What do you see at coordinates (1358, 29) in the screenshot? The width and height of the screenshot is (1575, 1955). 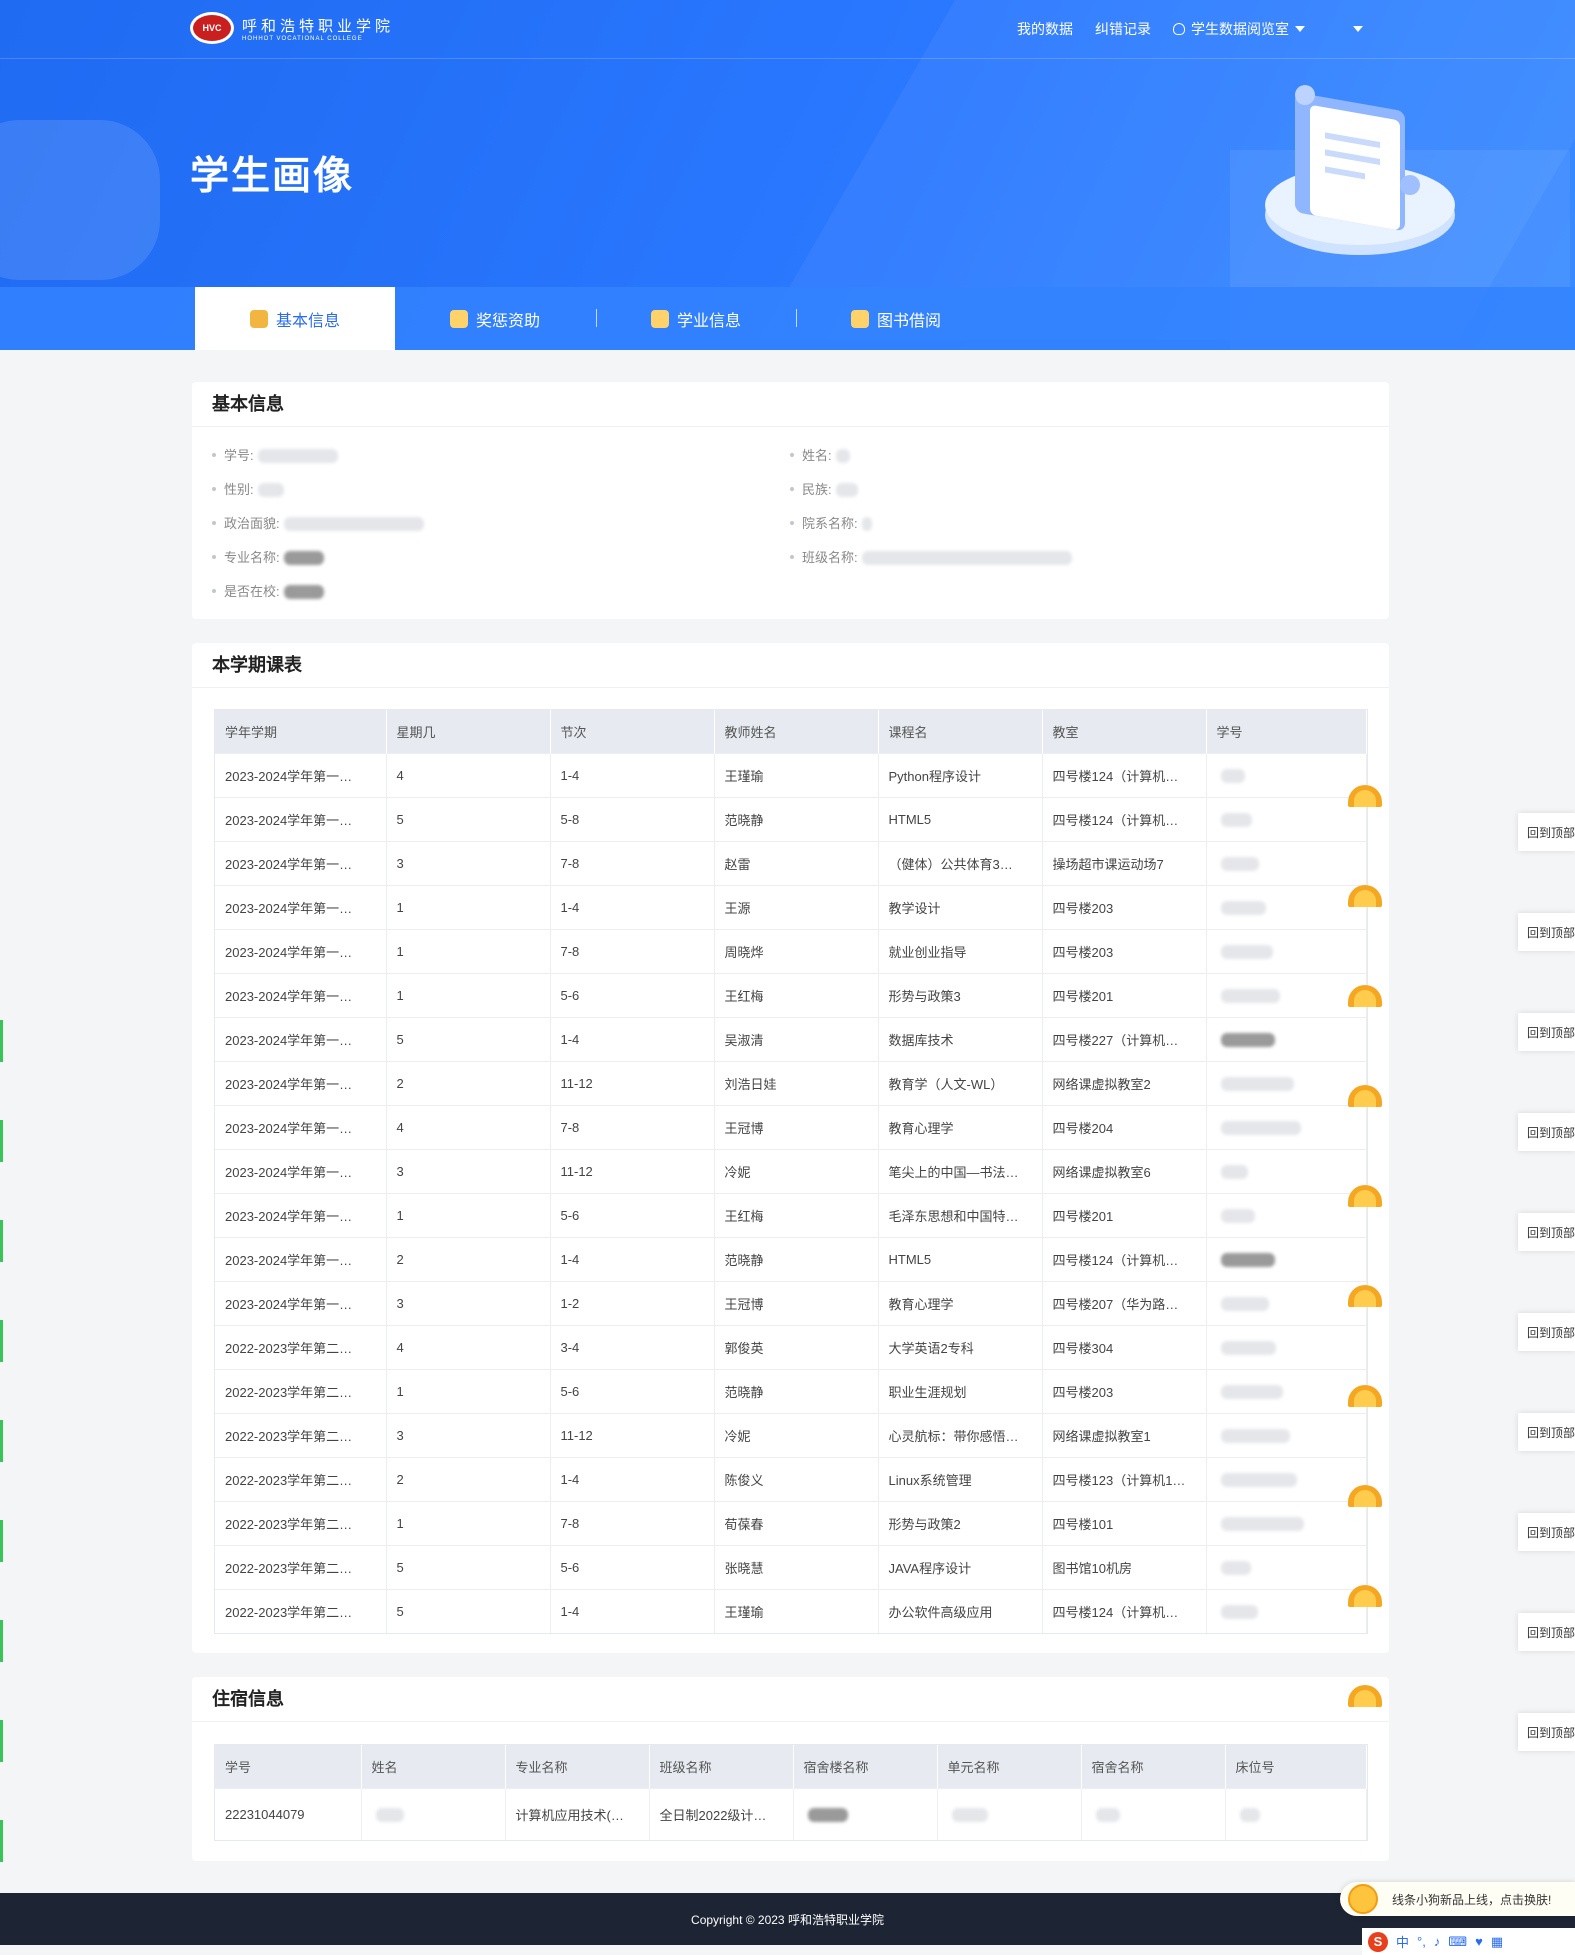 I see `user-menu-chevron-icon` at bounding box center [1358, 29].